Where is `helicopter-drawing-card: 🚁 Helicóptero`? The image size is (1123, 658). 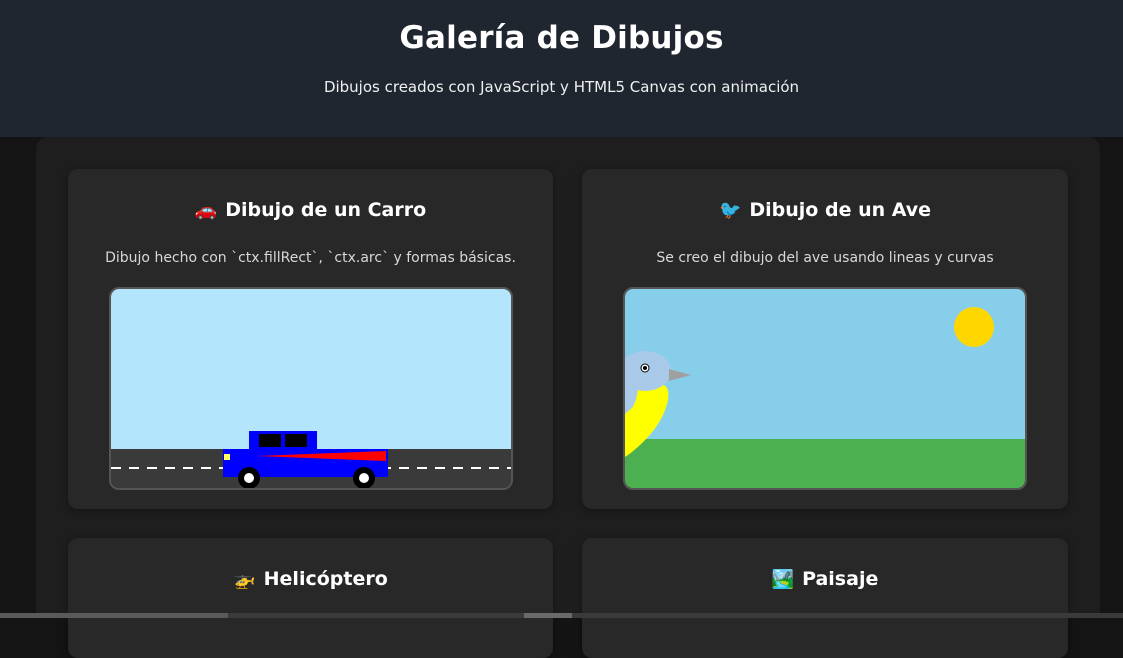
helicopter-drawing-card: 🚁 Helicóptero is located at coordinates (310, 598).